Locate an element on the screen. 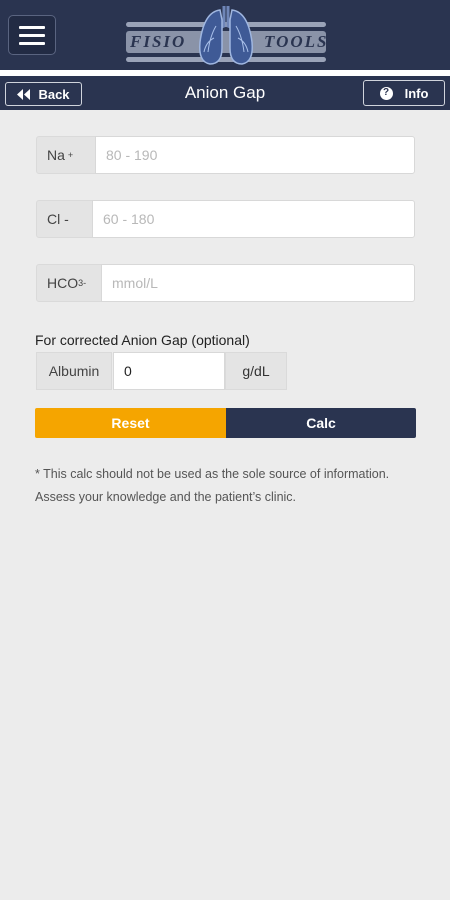 The height and width of the screenshot is (900, 450). app-header: FISIO TOOLS is located at coordinates (225, 35).